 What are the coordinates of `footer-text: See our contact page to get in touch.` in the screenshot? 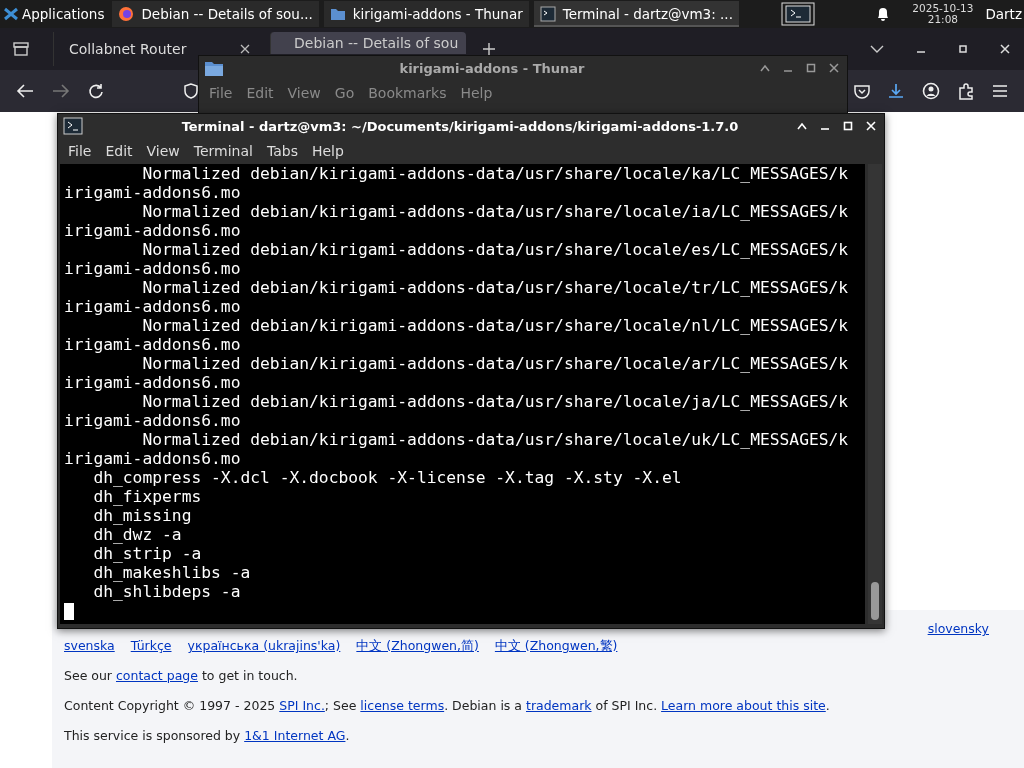 It's located at (181, 675).